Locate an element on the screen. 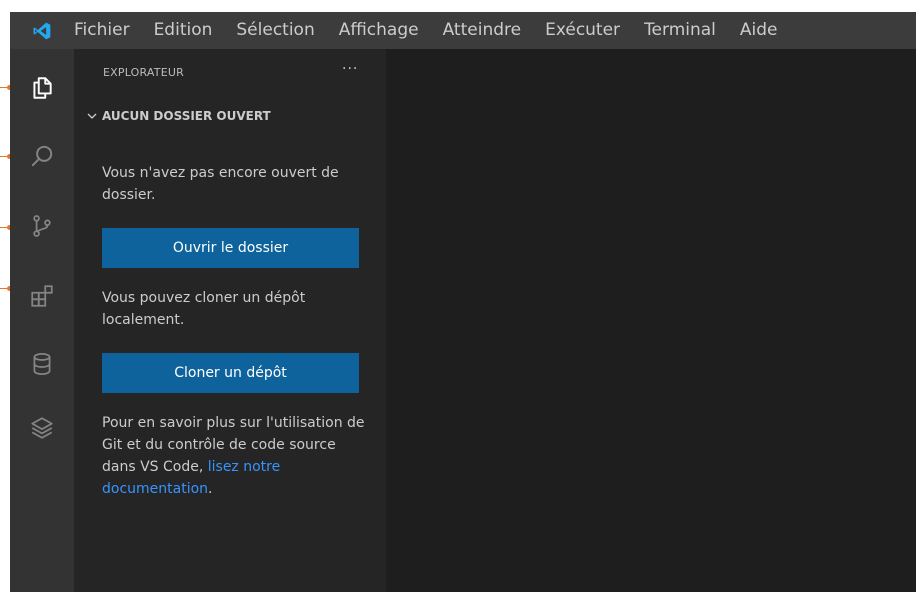  extensions-icon is located at coordinates (42, 296).